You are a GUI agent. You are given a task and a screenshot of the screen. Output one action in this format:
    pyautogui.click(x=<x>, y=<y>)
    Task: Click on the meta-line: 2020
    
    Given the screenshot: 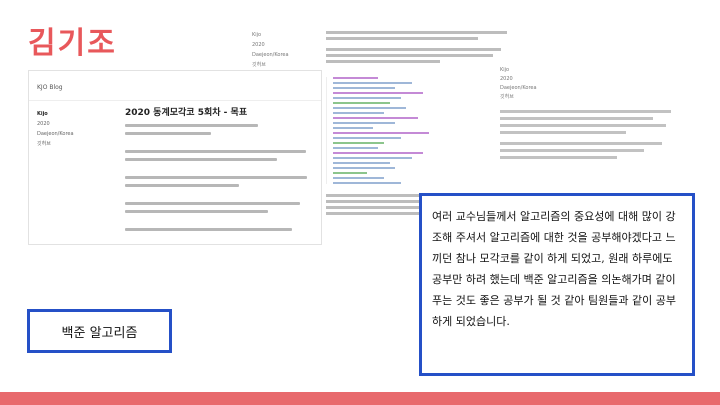 What is the action you would take?
    pyautogui.click(x=258, y=45)
    